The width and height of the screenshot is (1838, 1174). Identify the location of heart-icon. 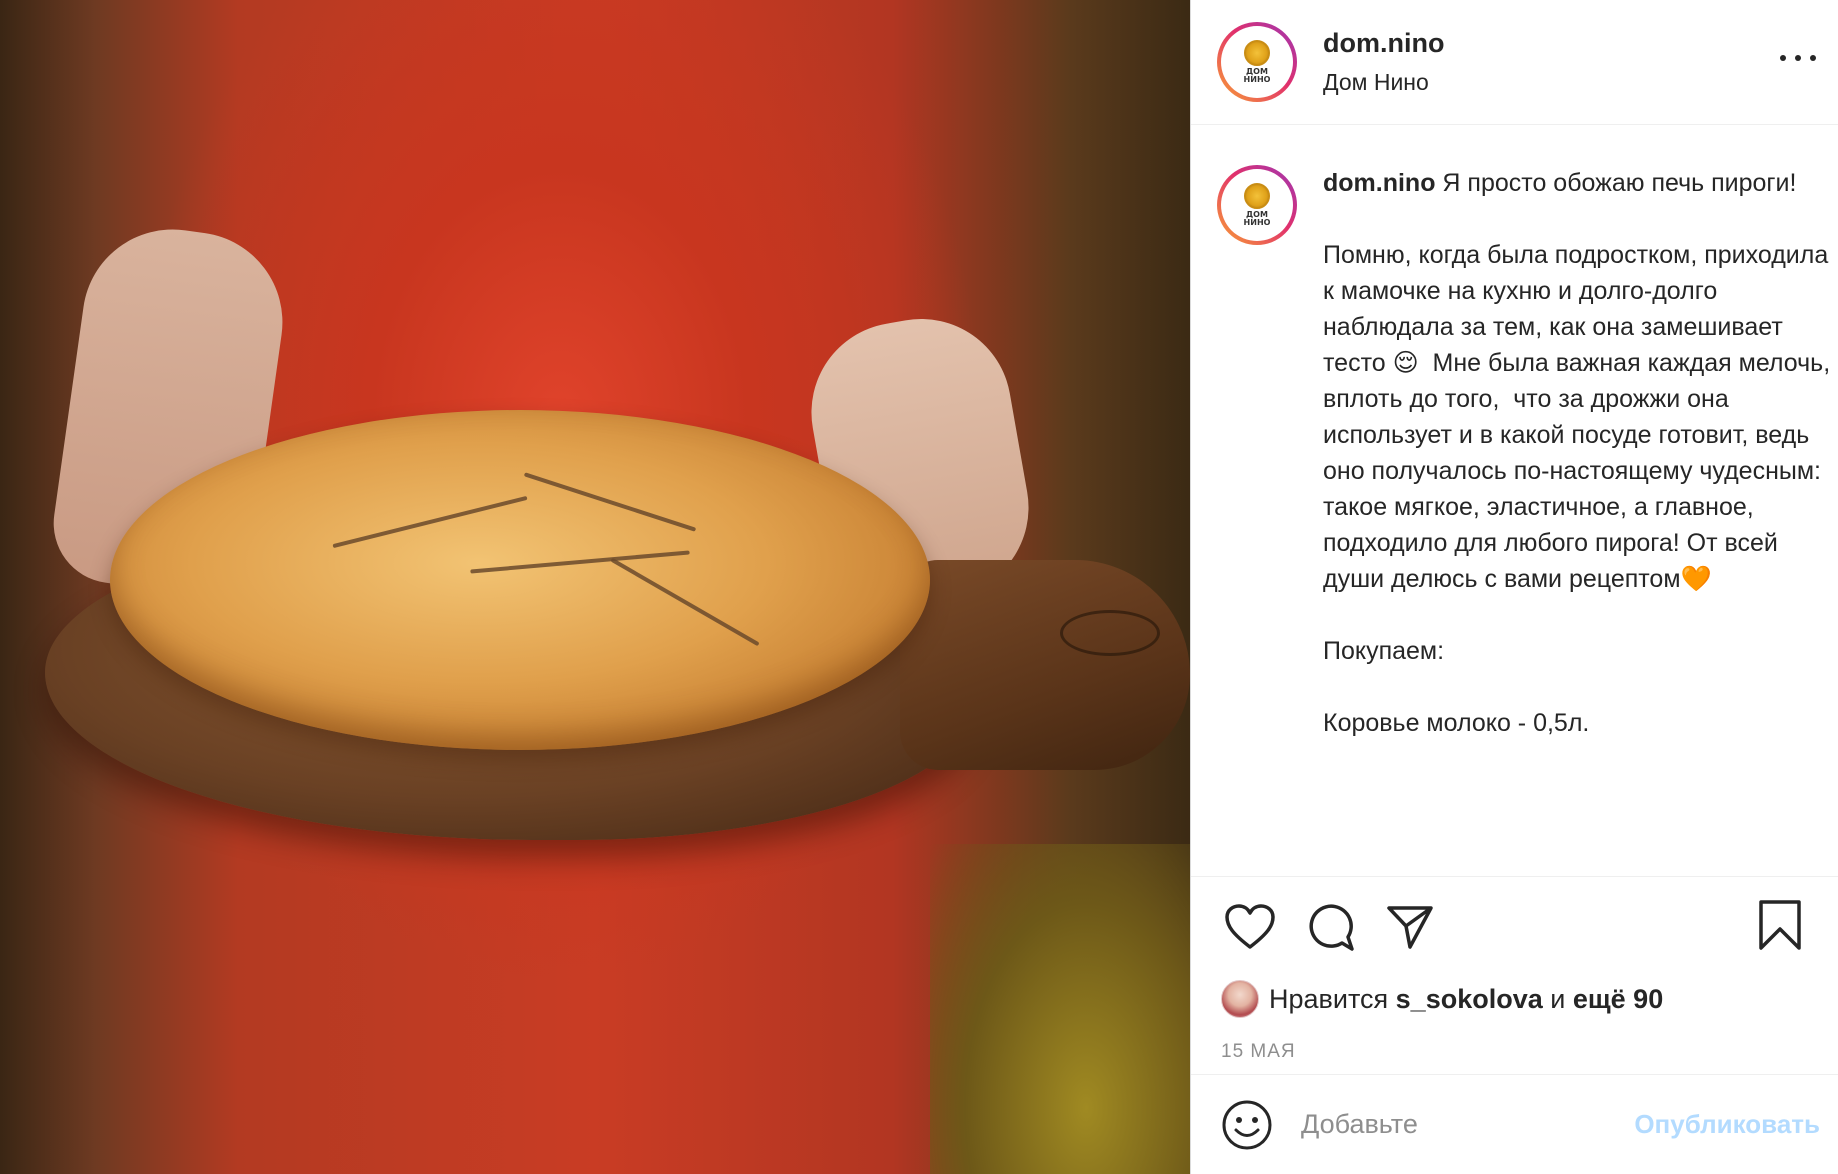
(1250, 927).